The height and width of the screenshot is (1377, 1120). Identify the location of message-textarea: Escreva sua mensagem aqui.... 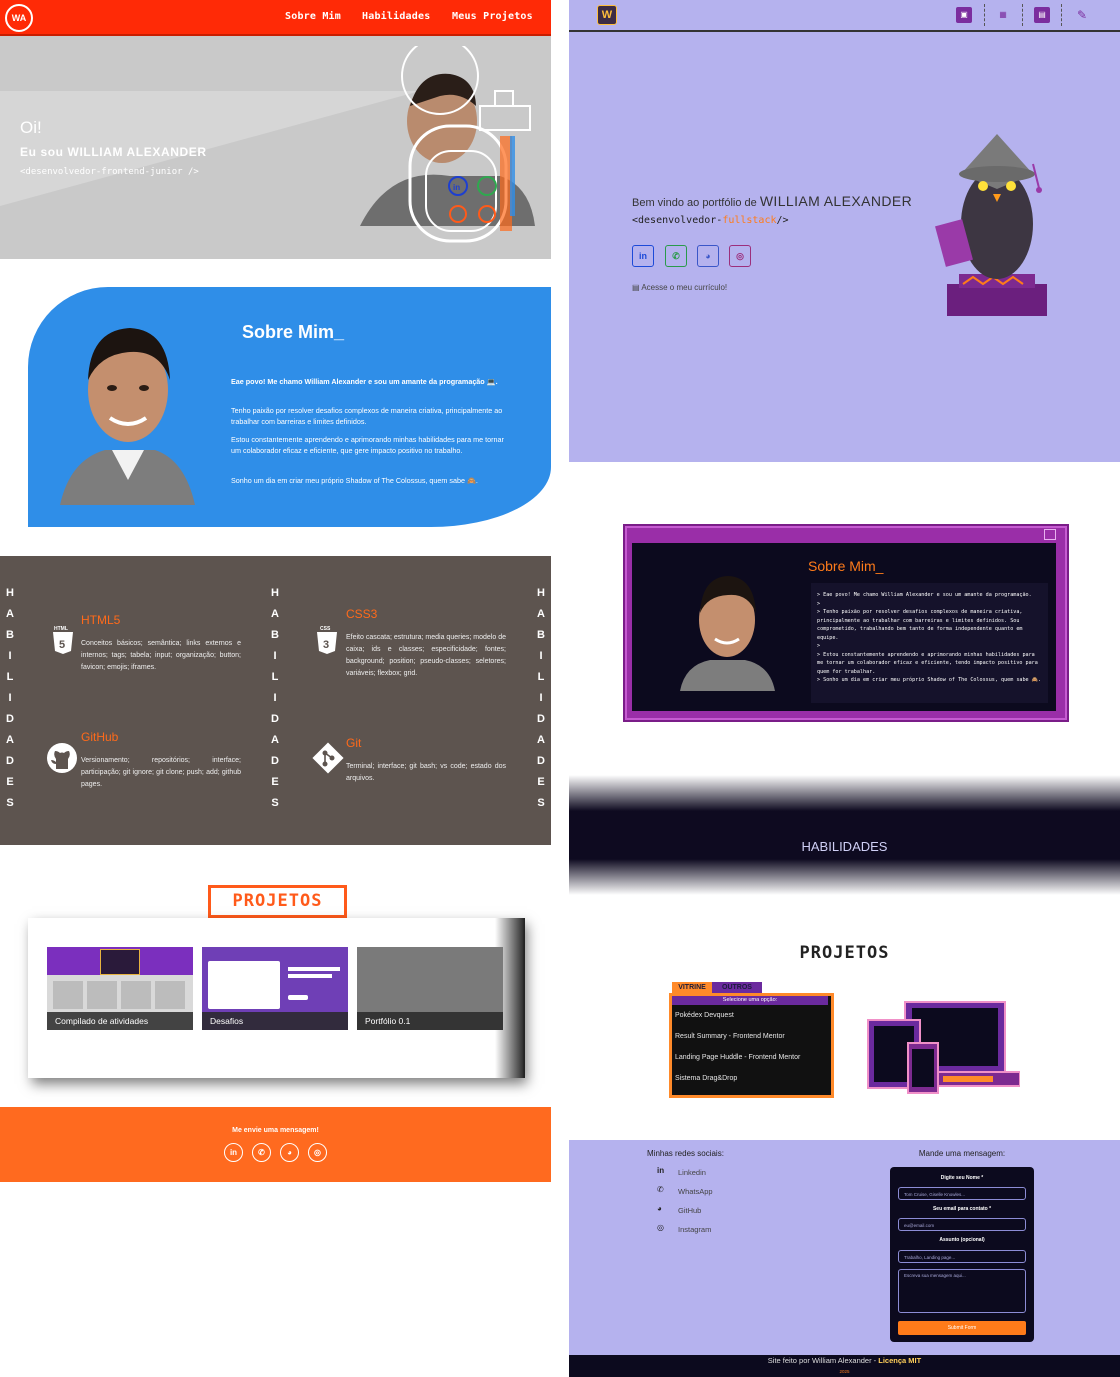
(962, 1291).